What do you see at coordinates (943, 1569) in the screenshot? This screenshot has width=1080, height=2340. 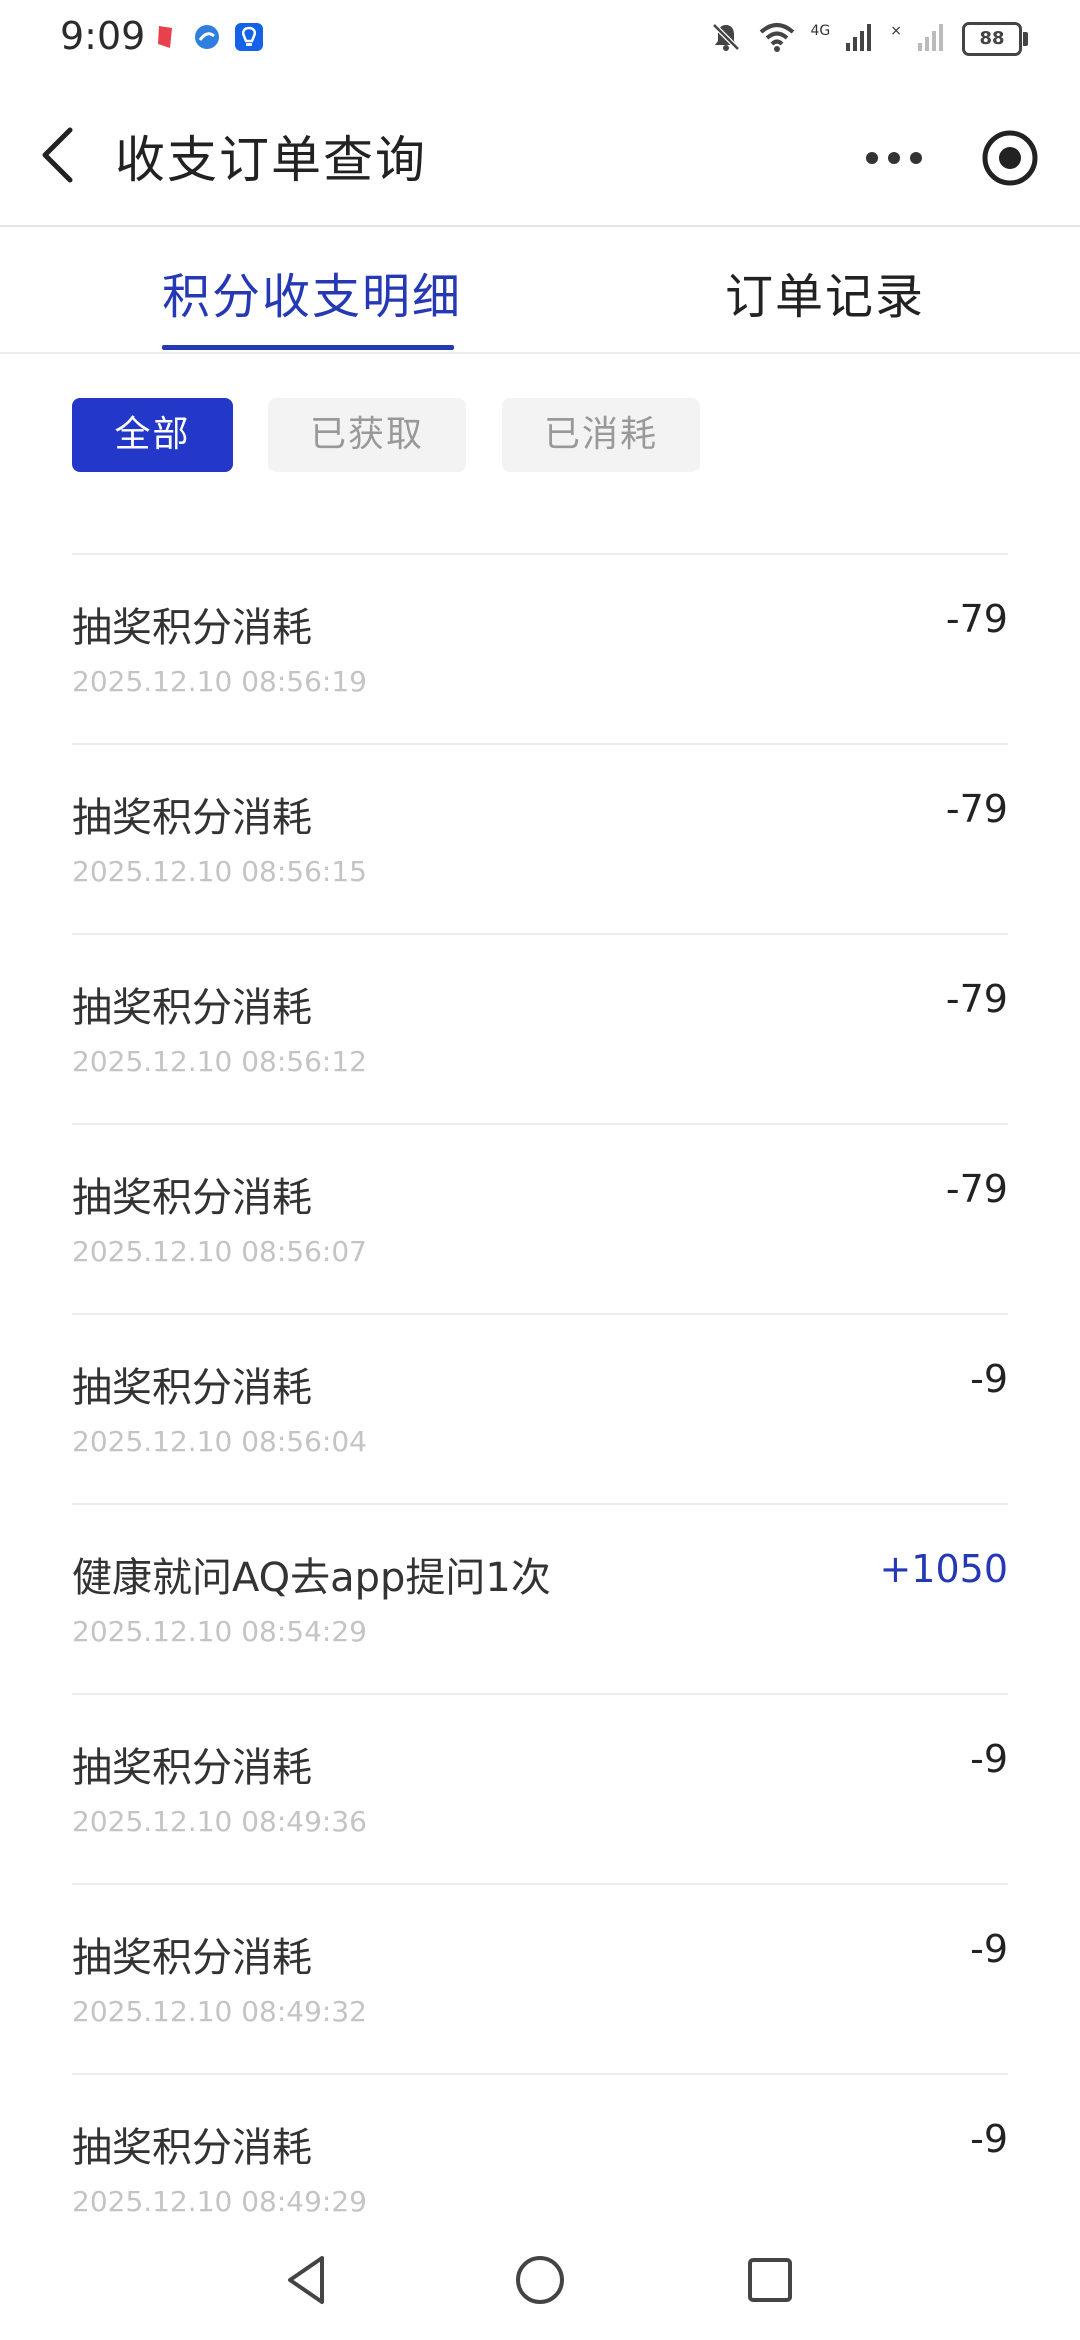 I see `record-amount: +1050` at bounding box center [943, 1569].